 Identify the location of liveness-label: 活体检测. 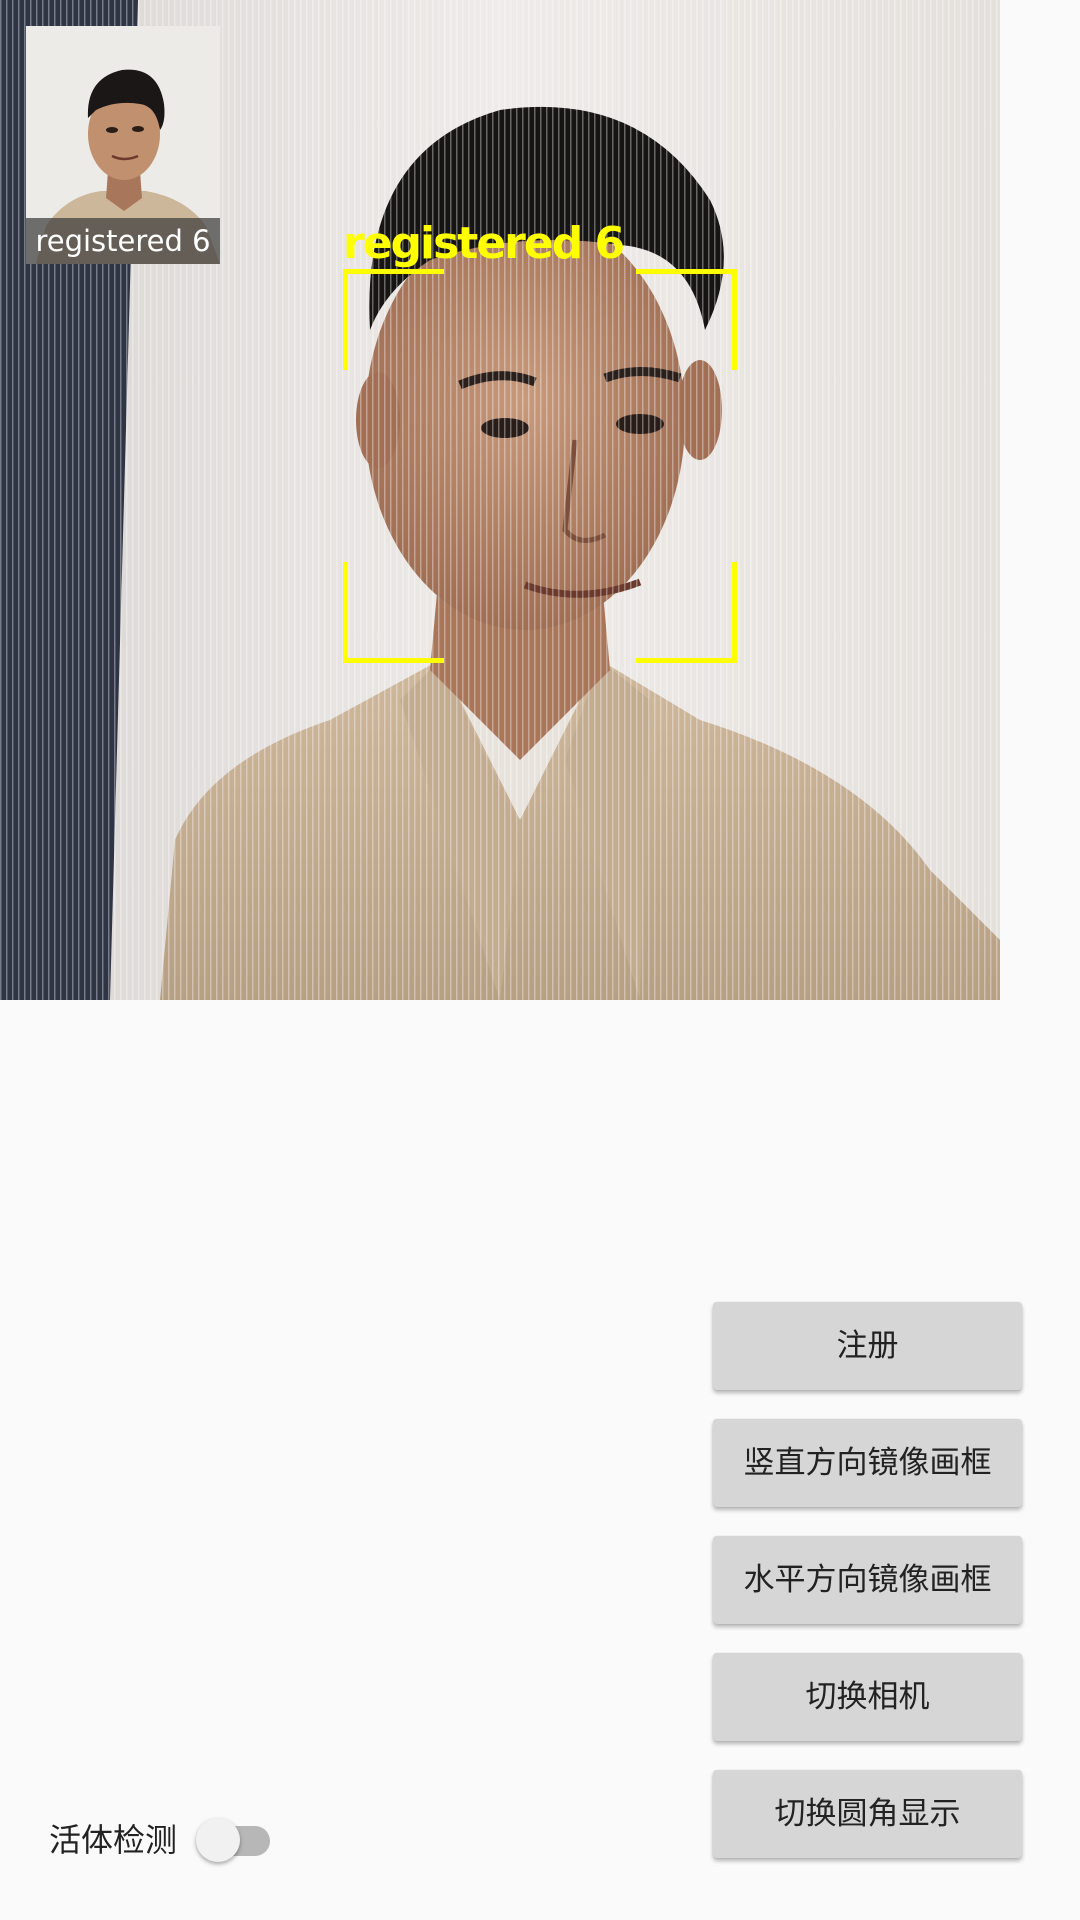
(113, 1840).